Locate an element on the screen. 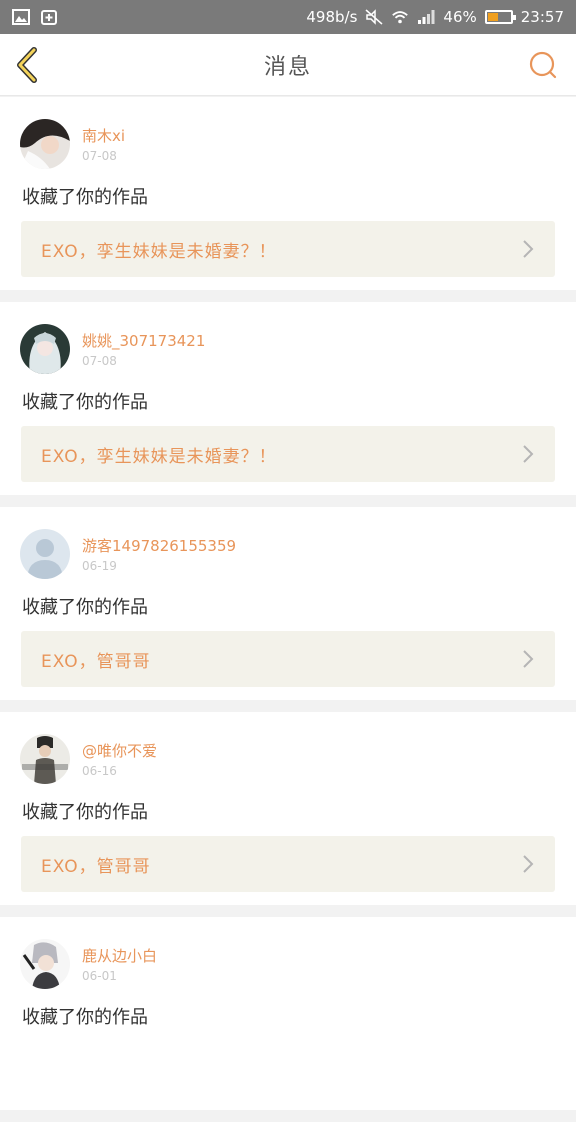 The width and height of the screenshot is (576, 1122). signal-icon is located at coordinates (426, 17).